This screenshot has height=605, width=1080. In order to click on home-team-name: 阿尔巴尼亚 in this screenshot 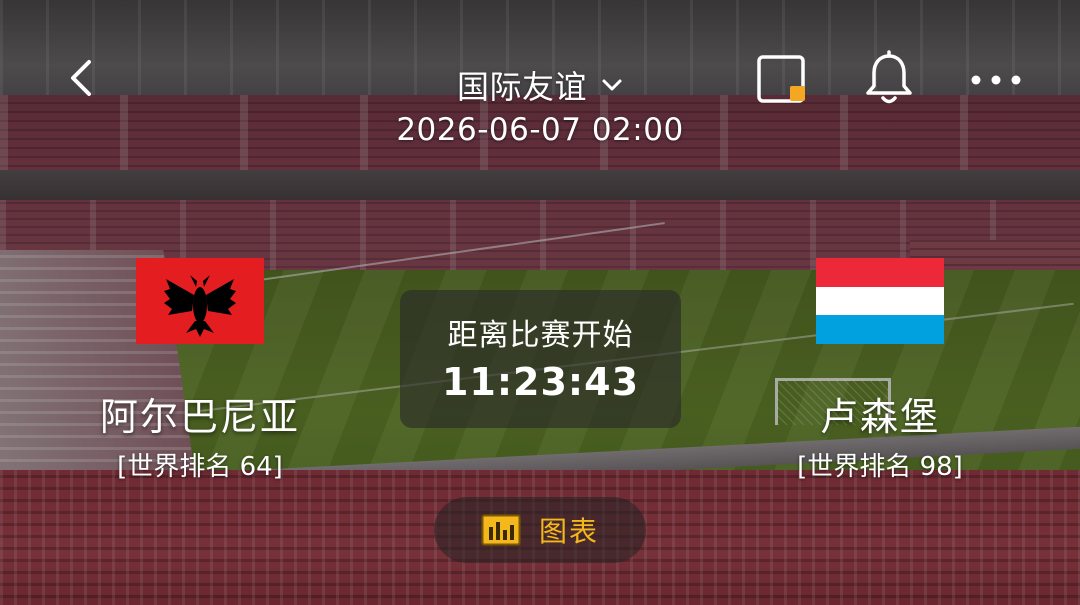, I will do `click(200, 413)`.